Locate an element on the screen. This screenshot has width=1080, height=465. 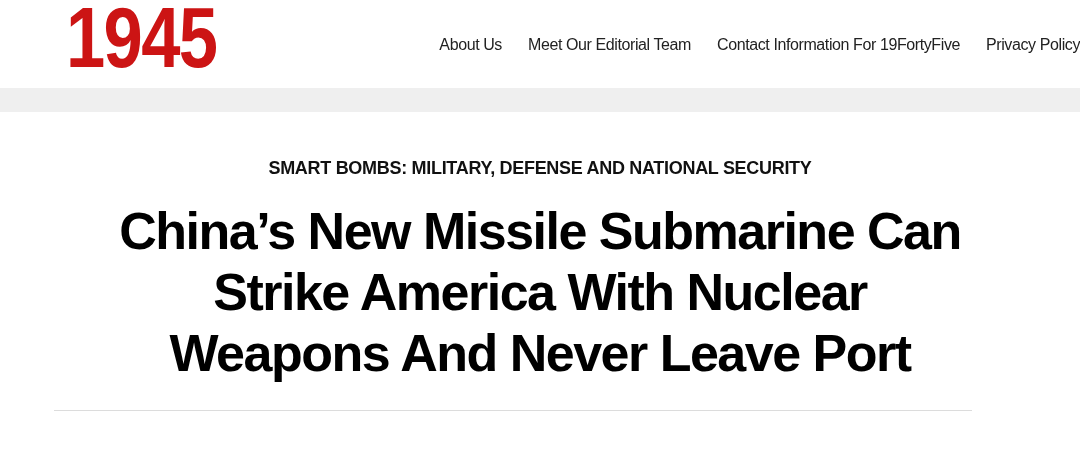
nav-link: About Us is located at coordinates (470, 45).